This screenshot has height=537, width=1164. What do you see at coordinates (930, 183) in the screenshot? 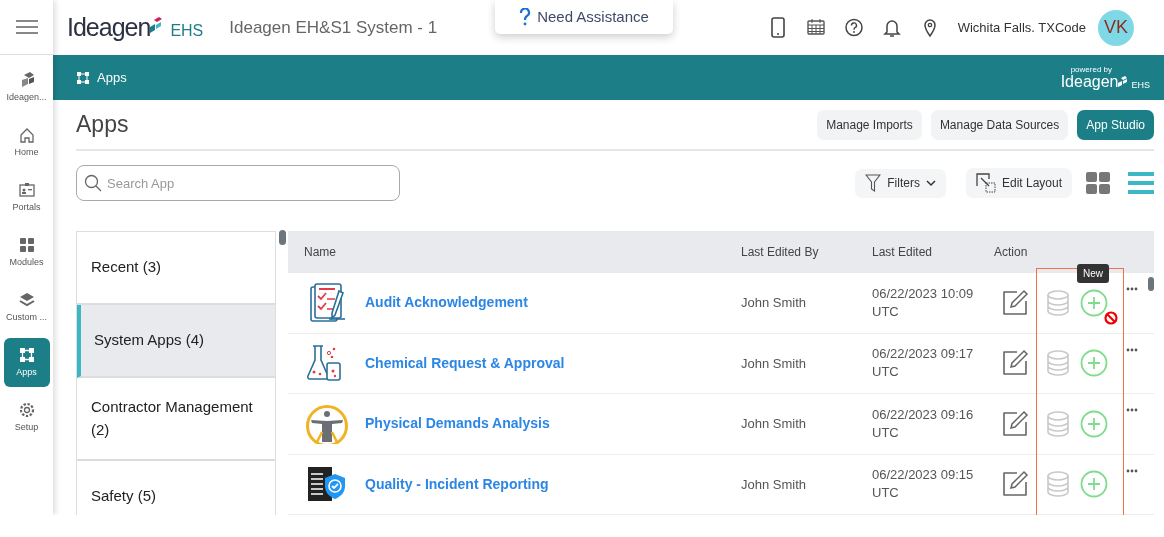
I see `chevron-down-icon` at bounding box center [930, 183].